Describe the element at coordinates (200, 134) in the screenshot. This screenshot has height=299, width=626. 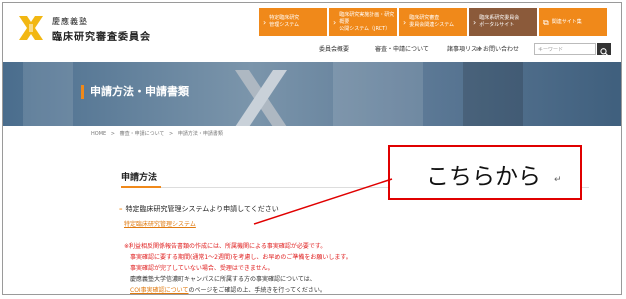
I see `breadcrumb-current: 申請方法・申請書類` at that location.